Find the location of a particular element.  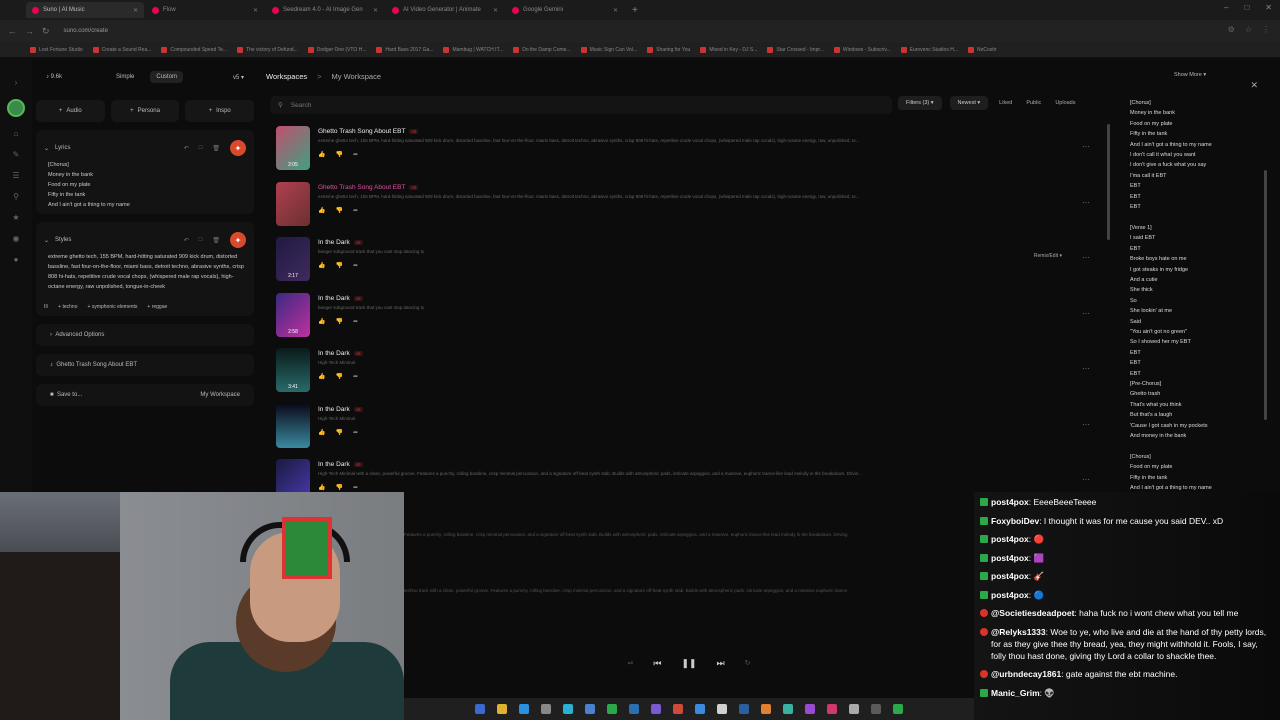

url-field: suno.com/create is located at coordinates (86, 31).